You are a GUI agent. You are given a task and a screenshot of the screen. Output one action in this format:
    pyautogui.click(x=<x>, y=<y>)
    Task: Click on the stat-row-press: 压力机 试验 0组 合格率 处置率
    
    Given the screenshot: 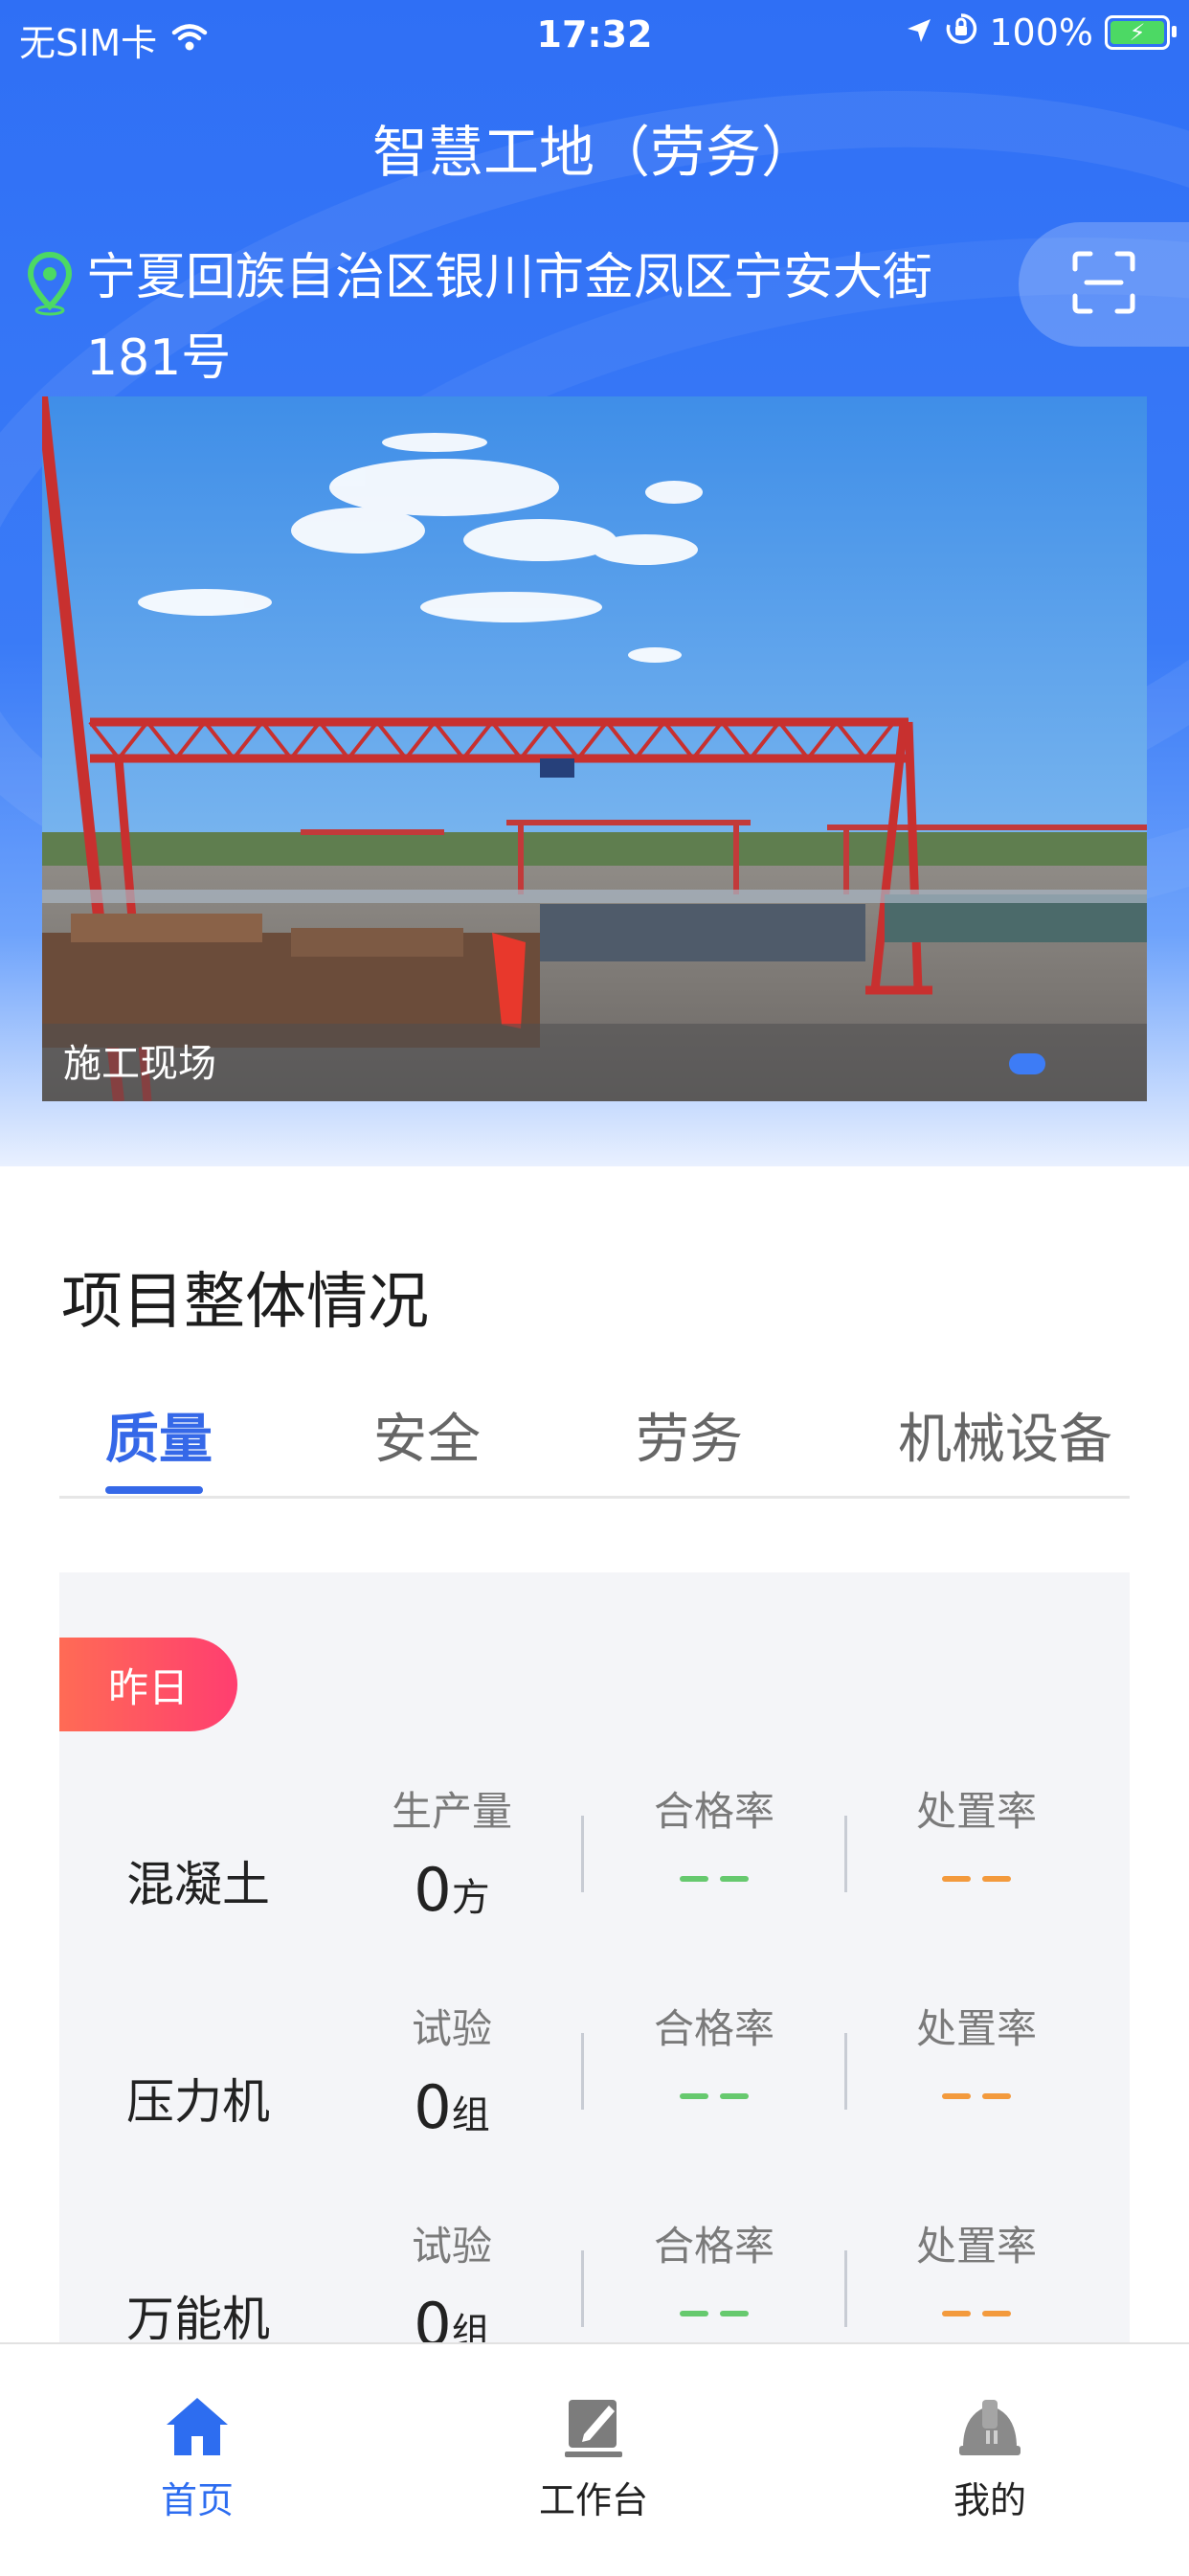 What is the action you would take?
    pyautogui.click(x=594, y=2088)
    